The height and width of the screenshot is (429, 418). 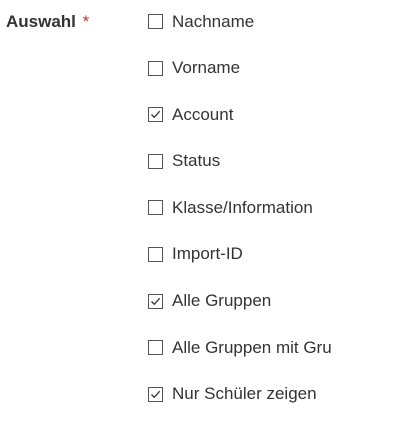 What do you see at coordinates (252, 347) in the screenshot?
I see `option-label: Alle Gruppen mit Gru` at bounding box center [252, 347].